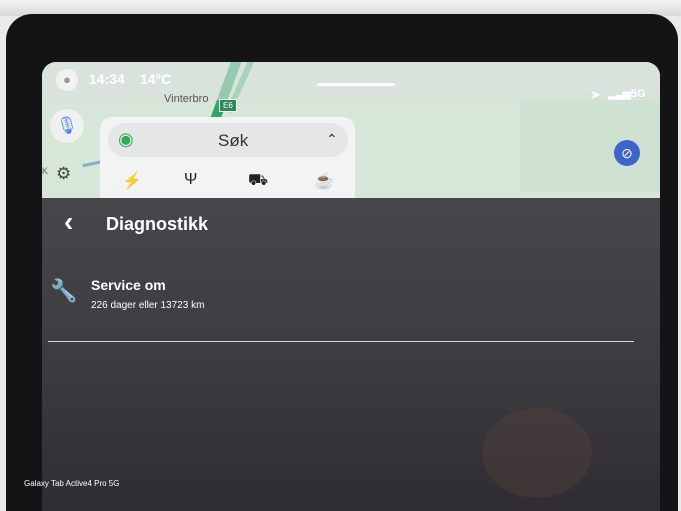  Describe the element at coordinates (107, 79) in the screenshot. I see `clock: 14:34` at that location.